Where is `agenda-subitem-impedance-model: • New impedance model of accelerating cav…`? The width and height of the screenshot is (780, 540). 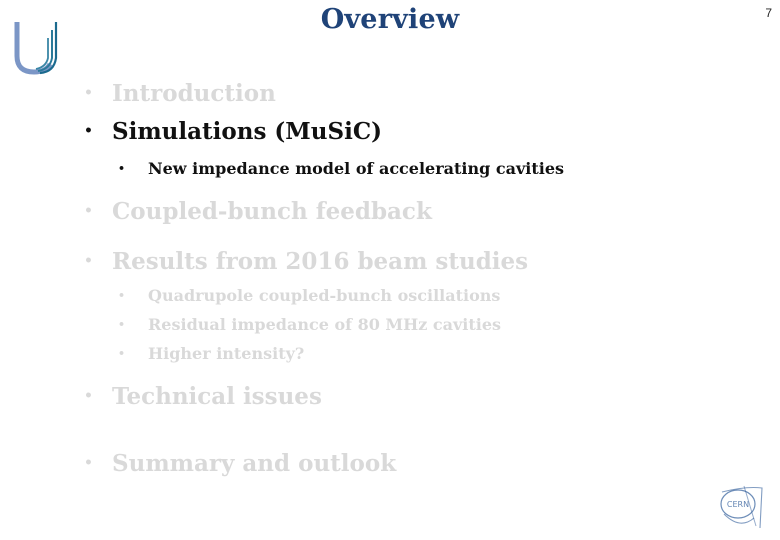 agenda-subitem-impedance-model: • New impedance model of accelerating cav… is located at coordinates (341, 168).